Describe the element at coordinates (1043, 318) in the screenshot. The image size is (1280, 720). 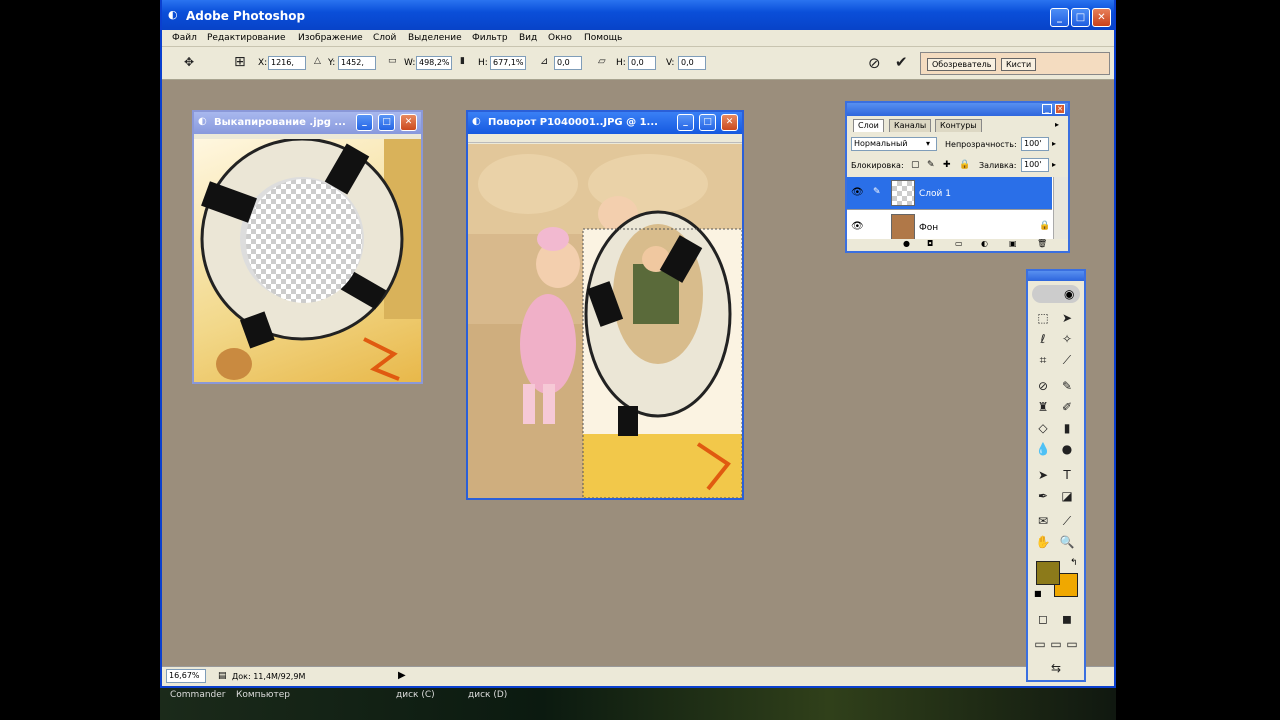
I see `marquee-tool-icon: ⬚` at that location.